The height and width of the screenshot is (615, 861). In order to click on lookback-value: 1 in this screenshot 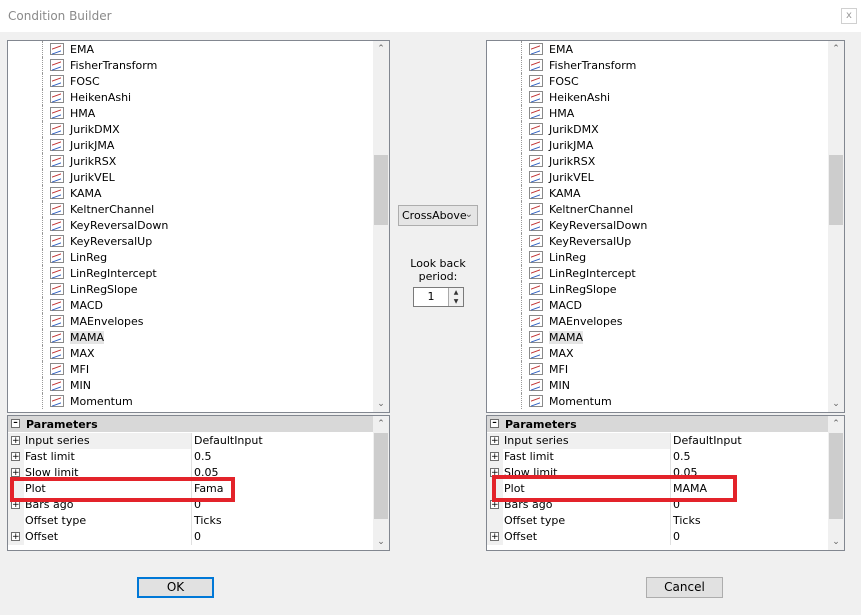, I will do `click(431, 297)`.